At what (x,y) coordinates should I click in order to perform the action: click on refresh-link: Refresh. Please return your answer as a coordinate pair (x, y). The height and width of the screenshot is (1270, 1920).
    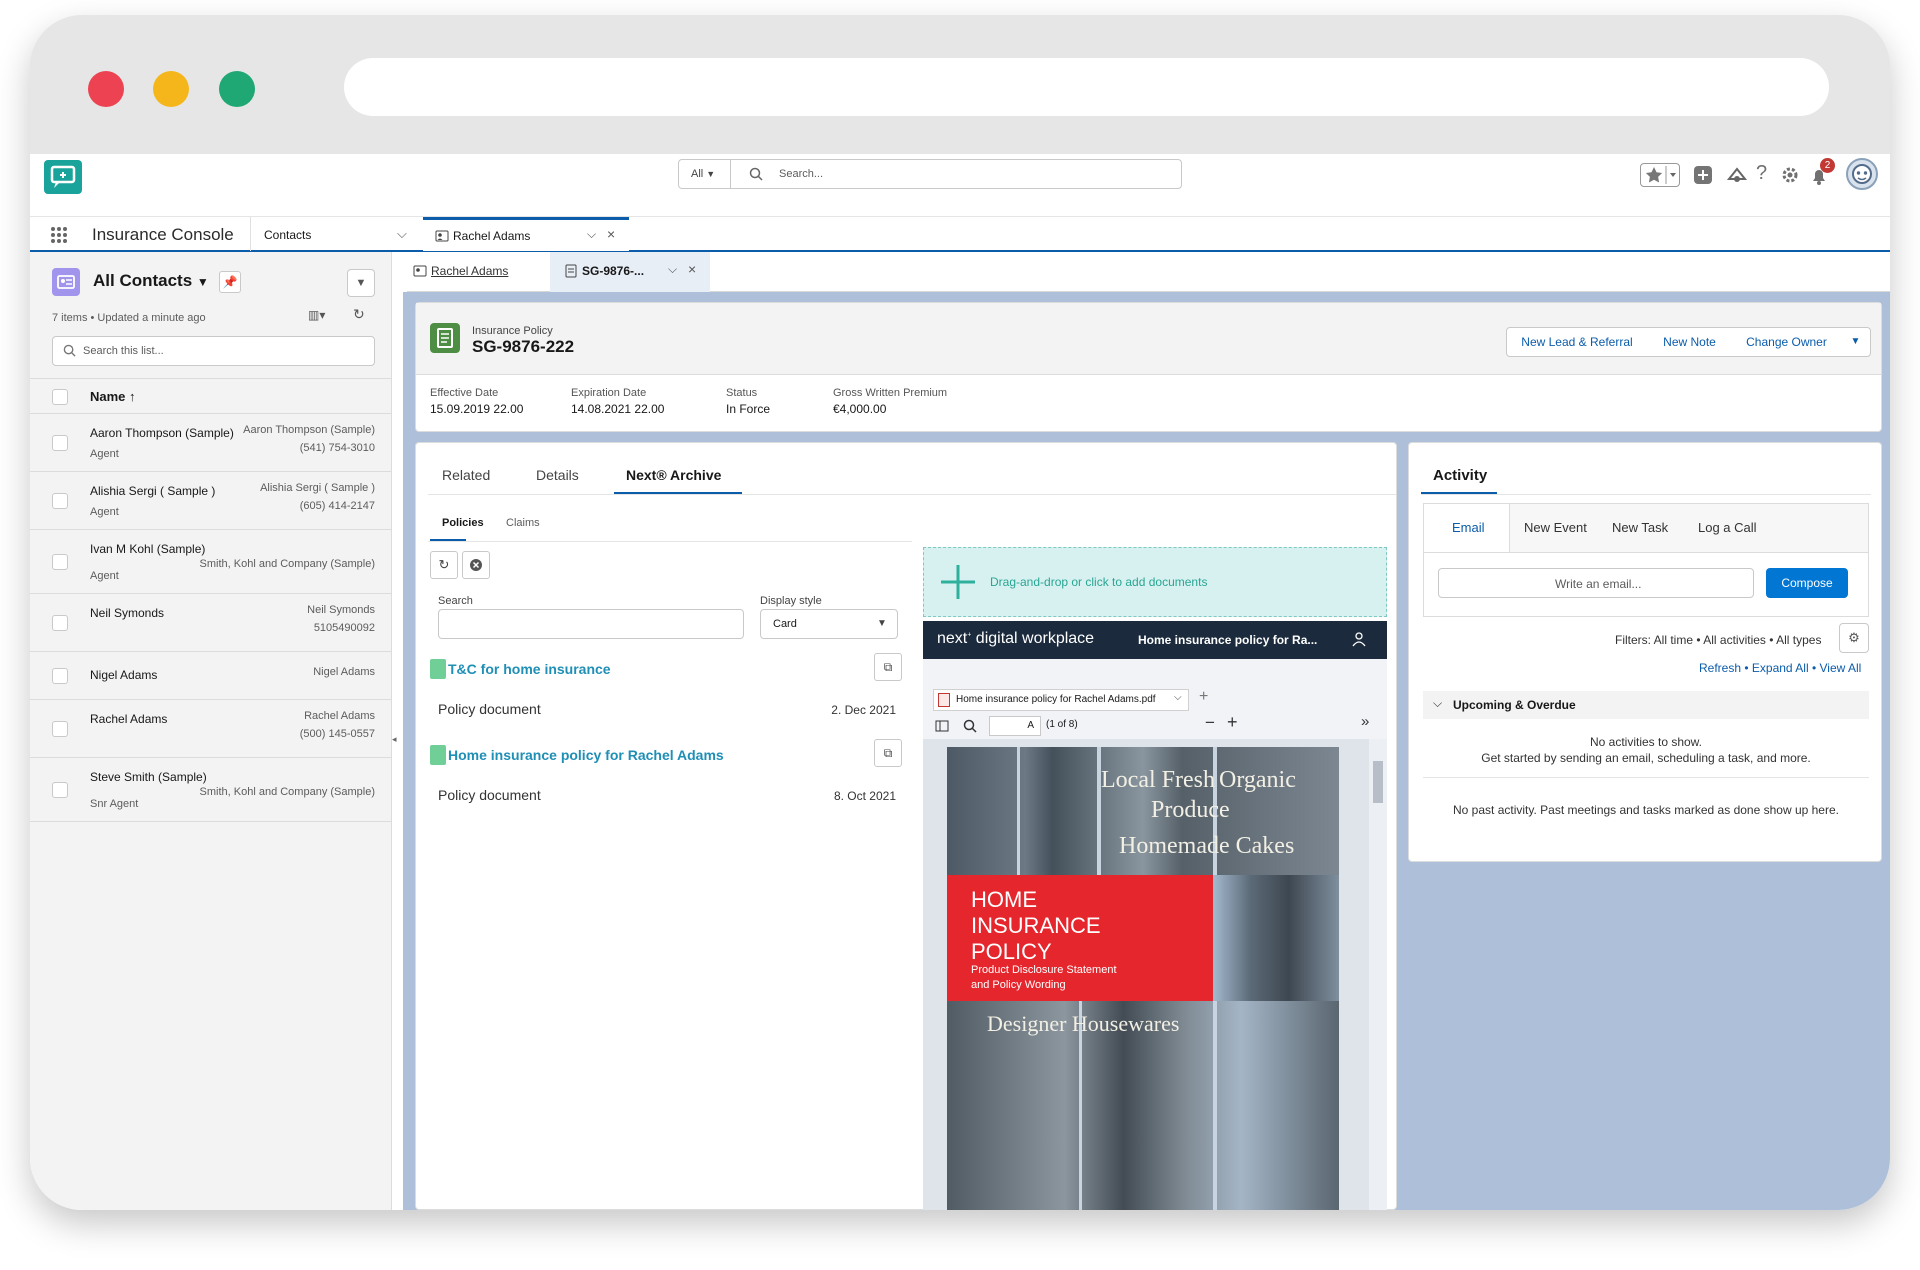
    Looking at the image, I should click on (1720, 668).